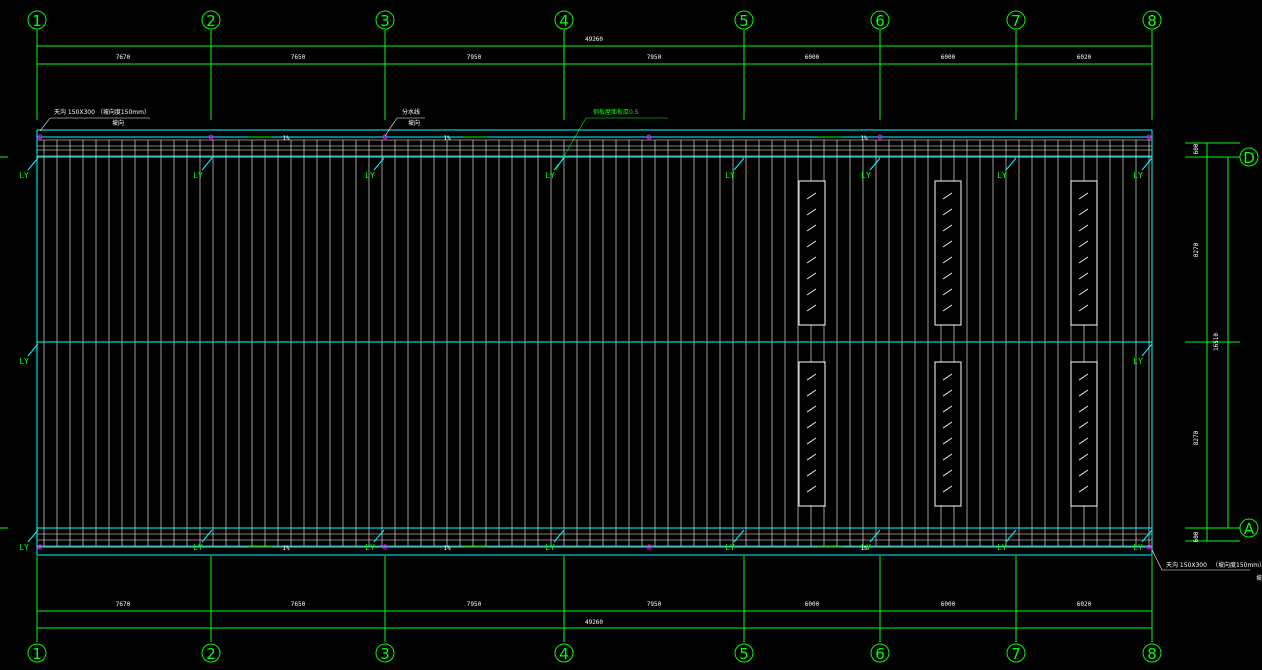  I want to click on dim-top-span: 6020, so click(1084, 57).